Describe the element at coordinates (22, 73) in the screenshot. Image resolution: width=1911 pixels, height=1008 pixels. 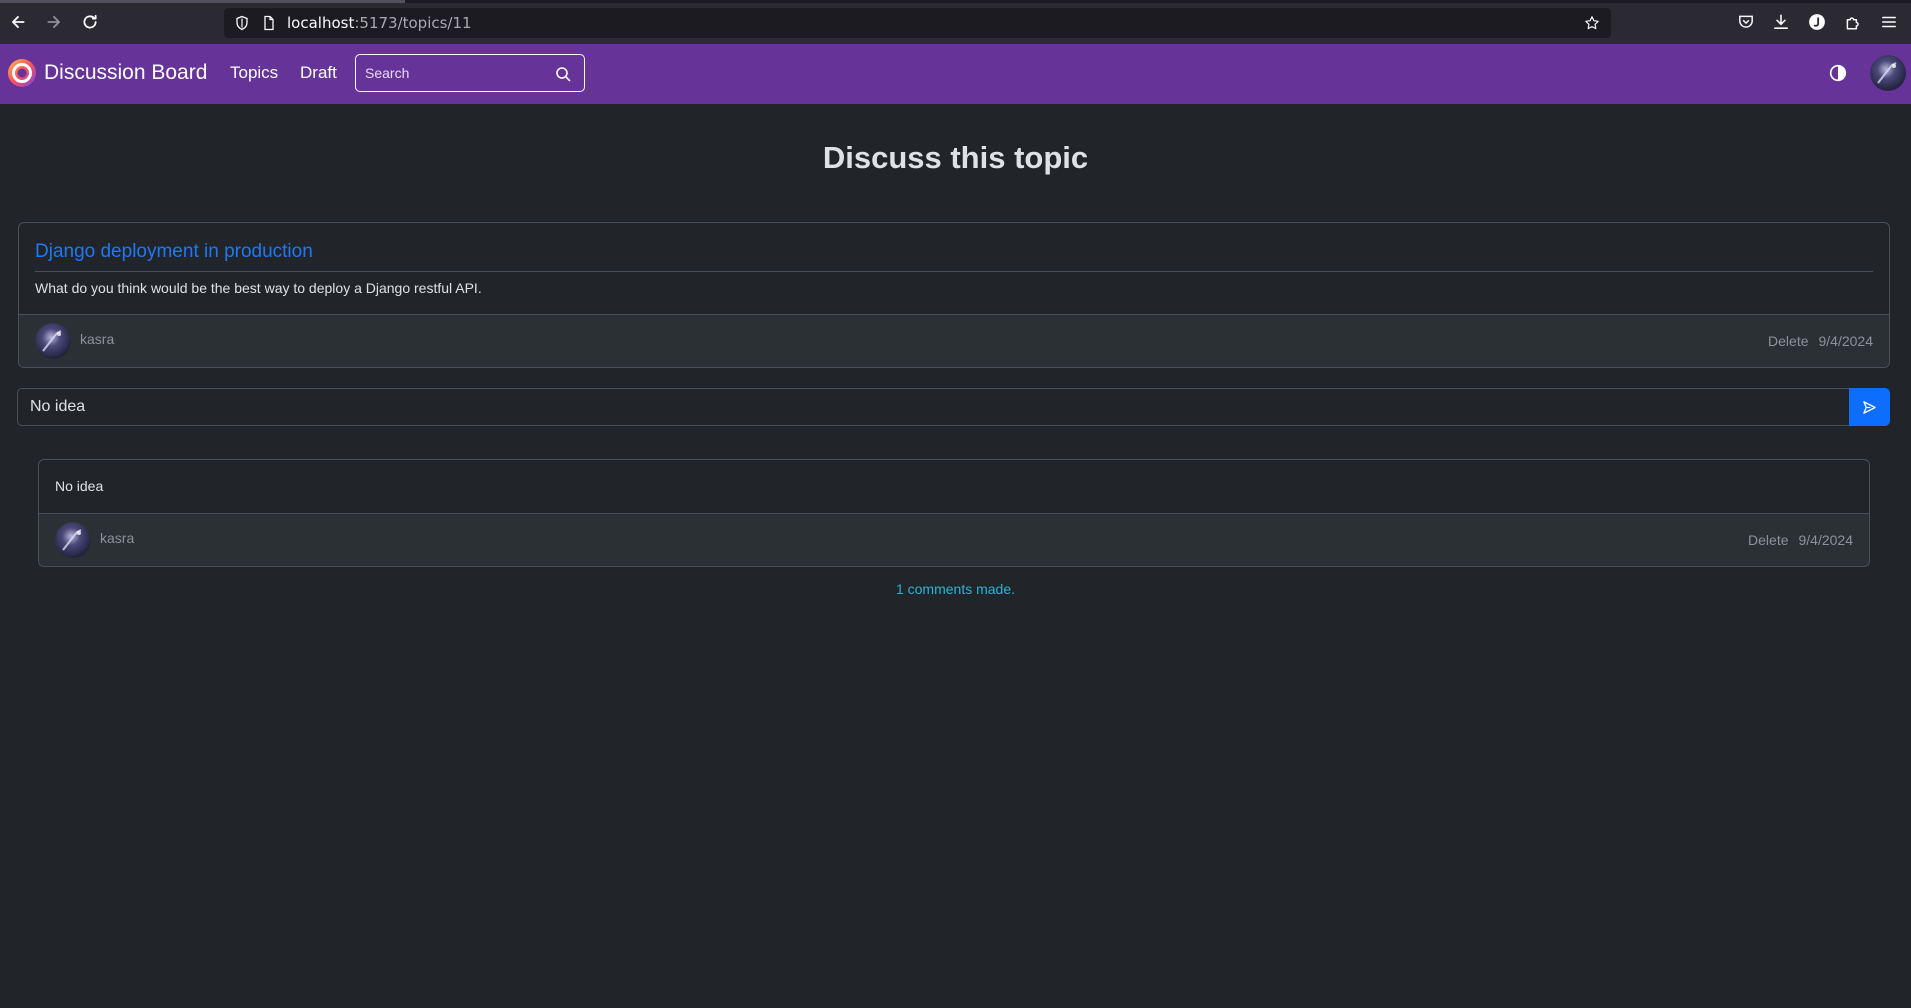
I see `brand-logo-icon` at that location.